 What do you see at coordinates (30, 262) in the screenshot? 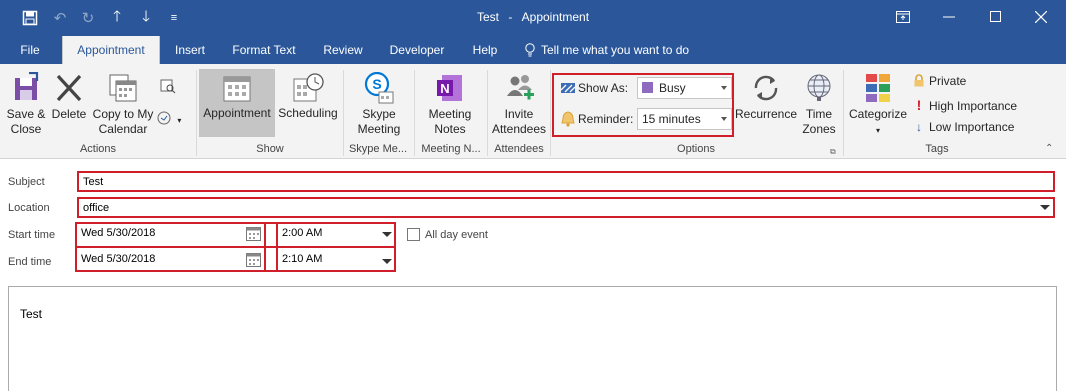
I see `end-time-label: End time` at bounding box center [30, 262].